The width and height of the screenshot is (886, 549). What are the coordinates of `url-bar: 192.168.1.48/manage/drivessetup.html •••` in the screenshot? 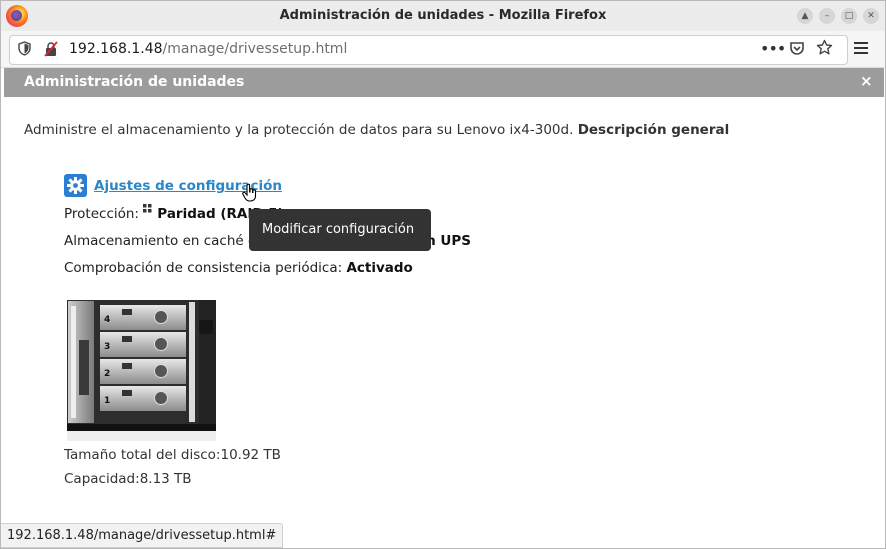 It's located at (428, 50).